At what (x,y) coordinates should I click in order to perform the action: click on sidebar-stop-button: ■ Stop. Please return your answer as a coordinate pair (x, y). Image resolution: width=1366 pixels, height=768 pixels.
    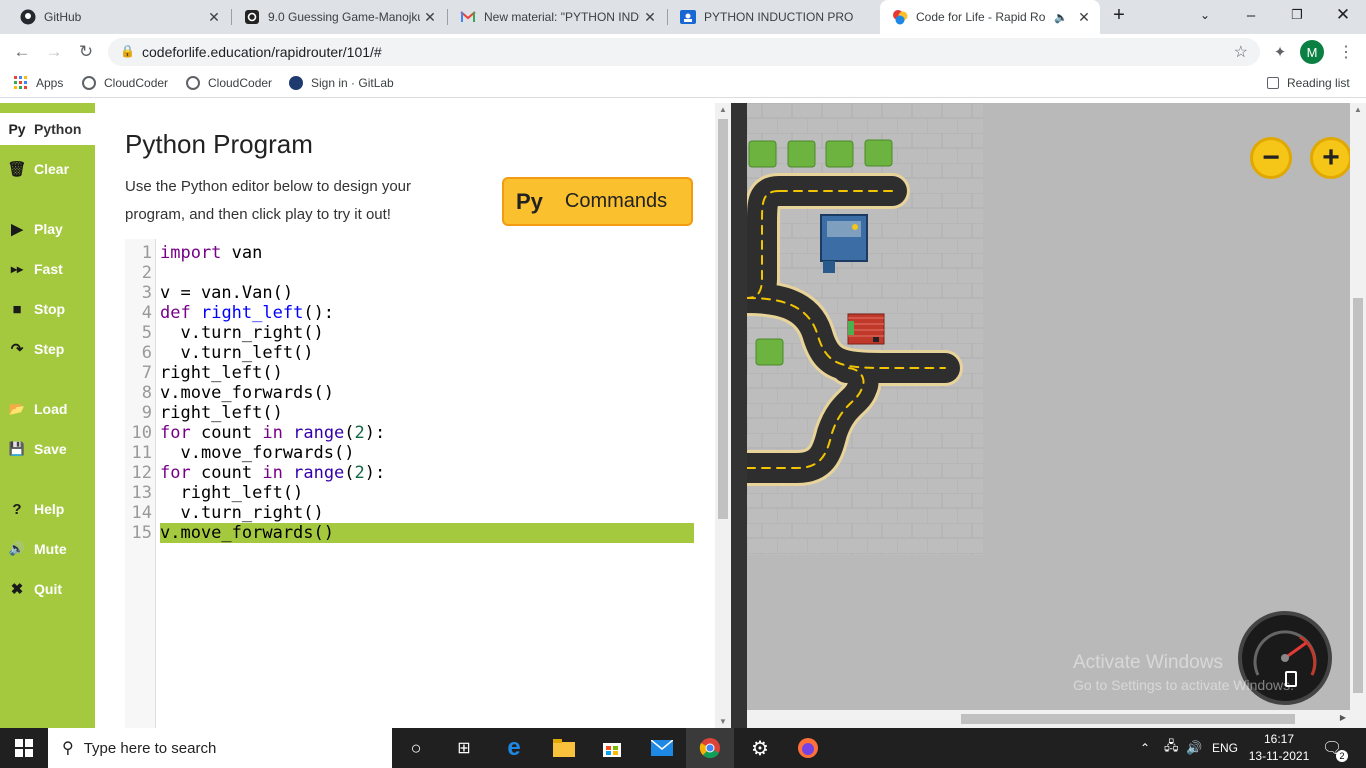
    Looking at the image, I should click on (47, 309).